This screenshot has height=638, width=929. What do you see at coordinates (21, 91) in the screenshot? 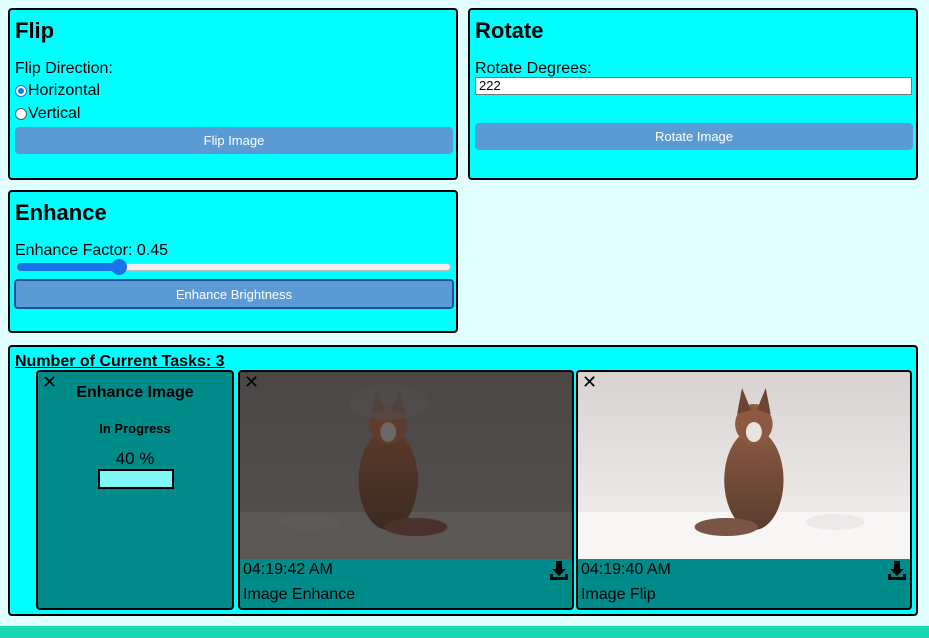
I see `horizontal-radio` at bounding box center [21, 91].